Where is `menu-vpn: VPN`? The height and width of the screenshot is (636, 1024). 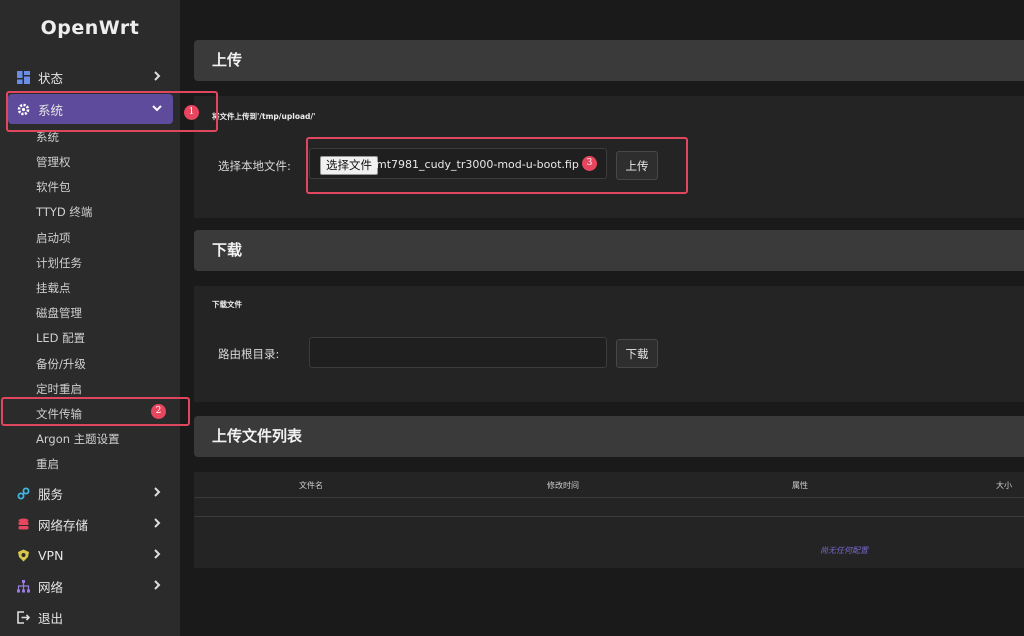
menu-vpn: VPN is located at coordinates (90, 555).